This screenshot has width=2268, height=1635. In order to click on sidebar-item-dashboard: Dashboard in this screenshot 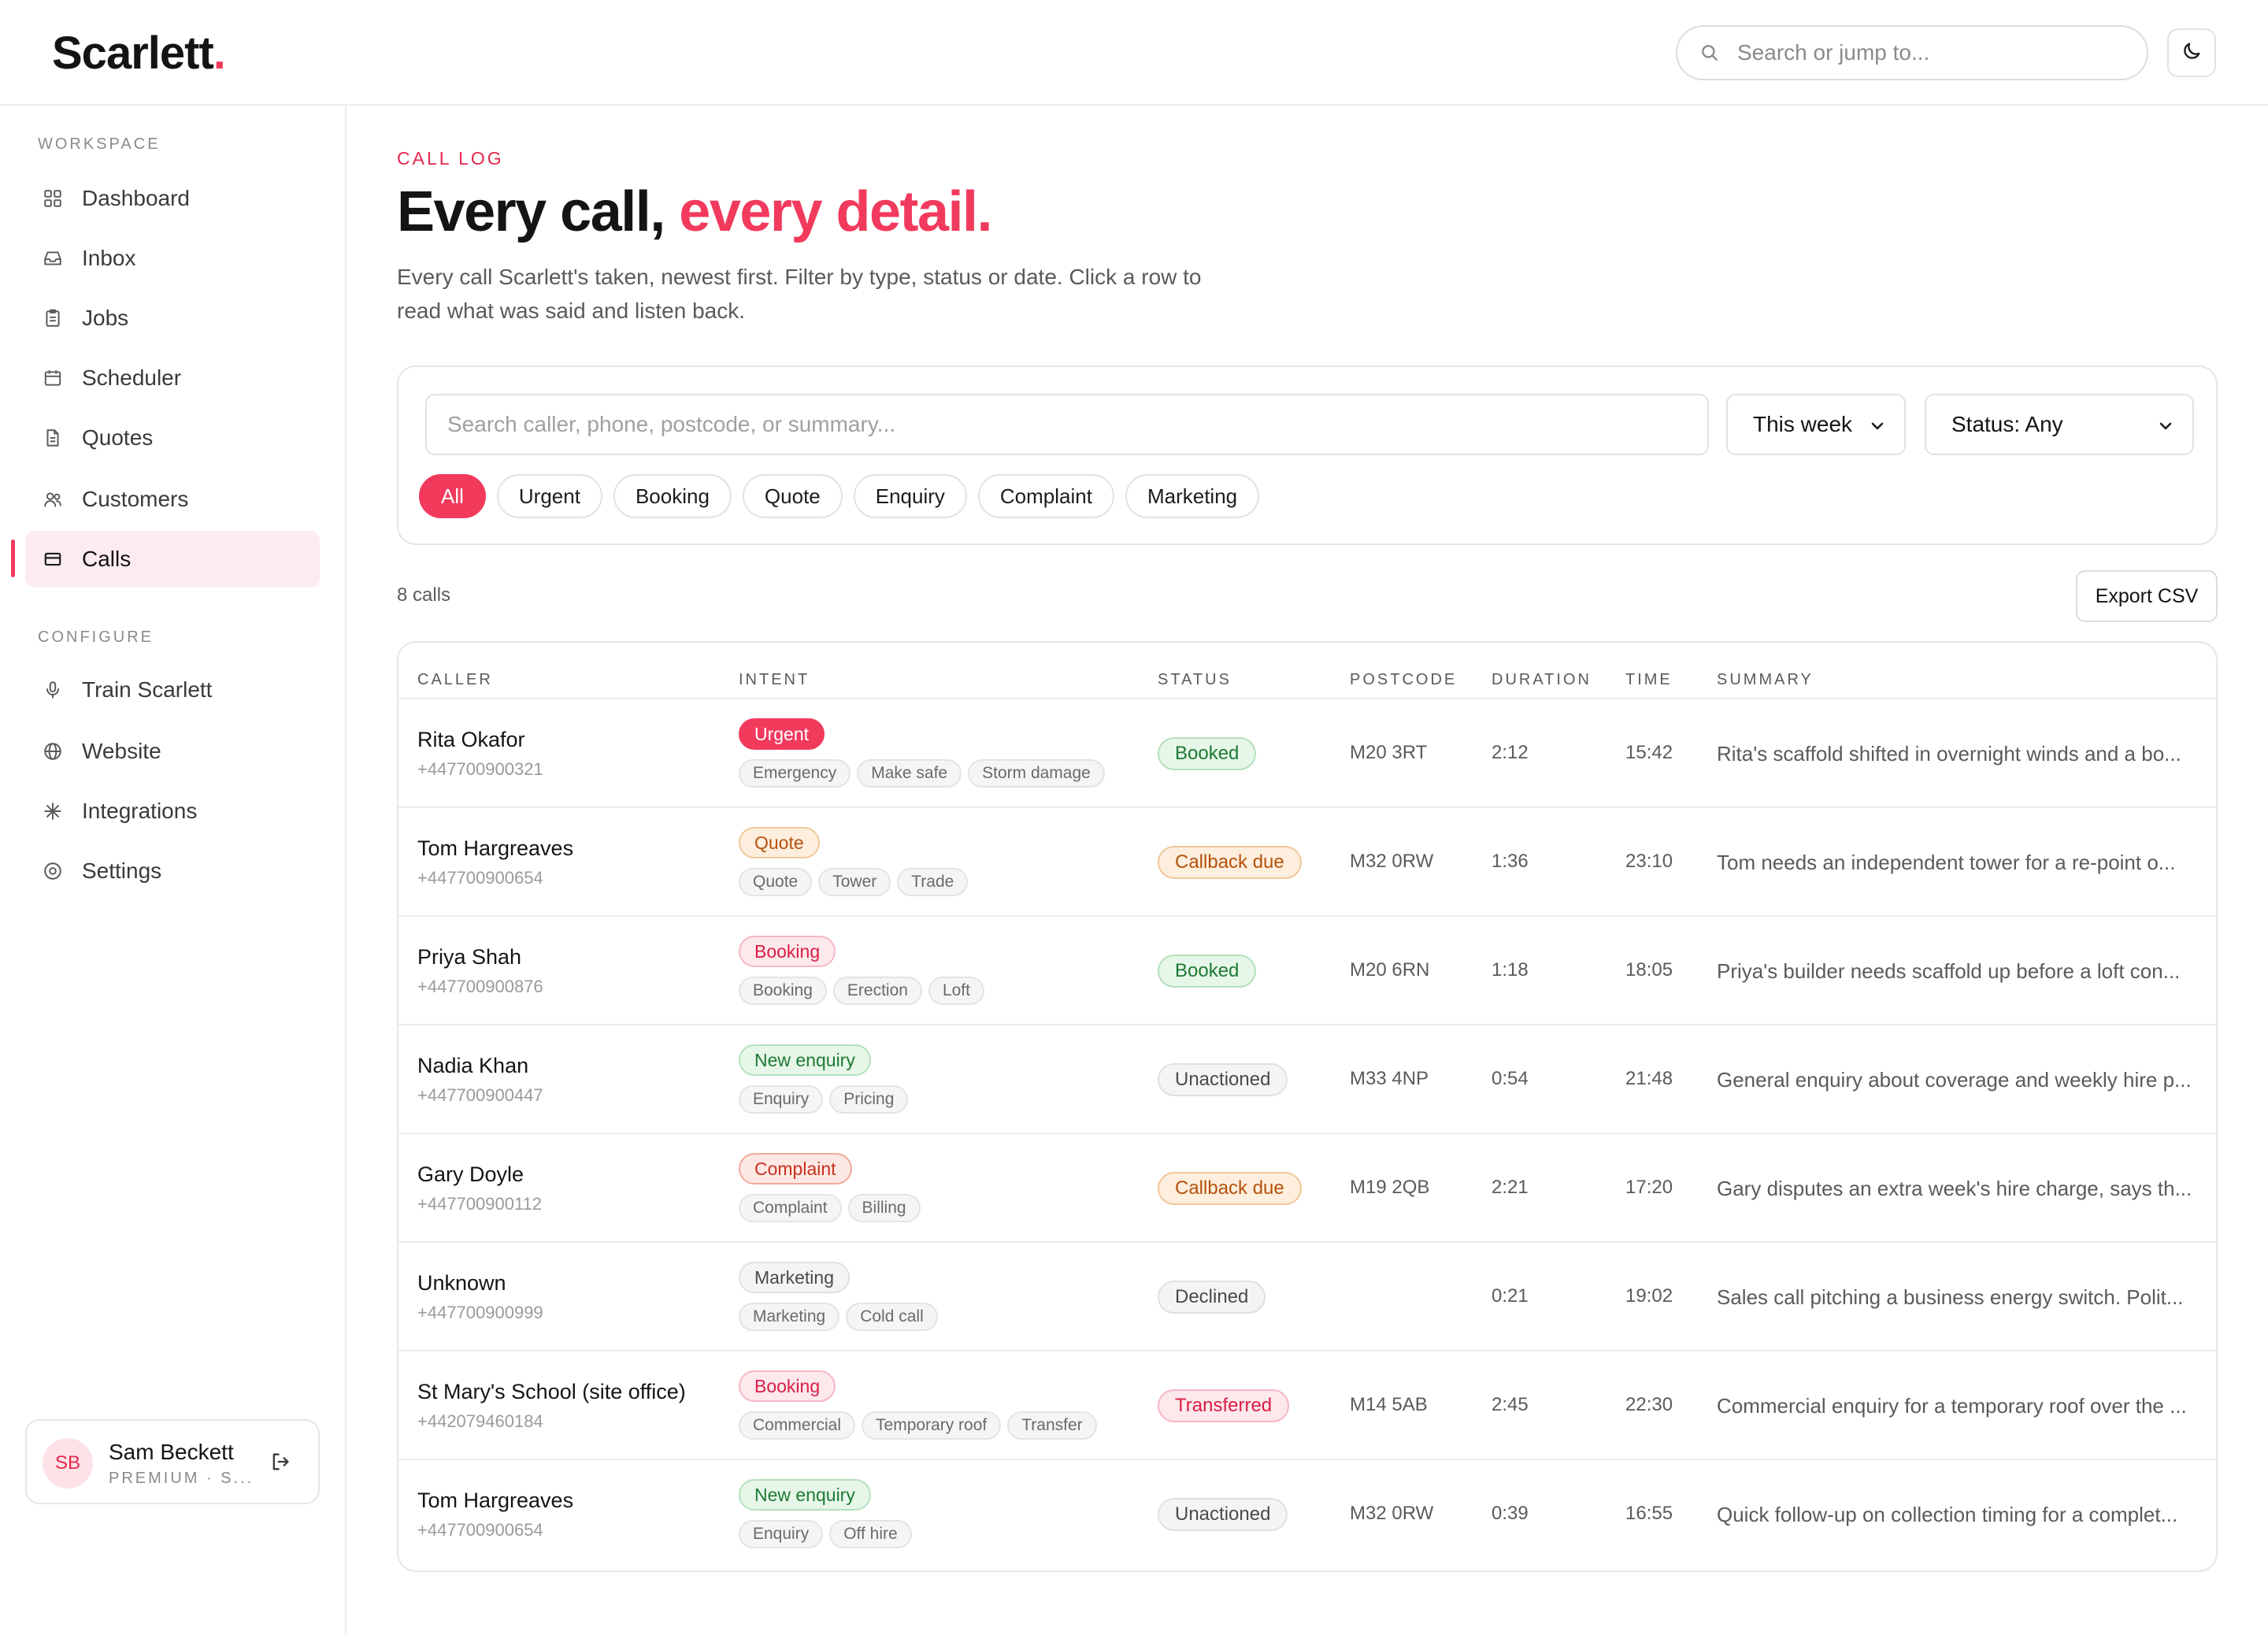, I will do `click(172, 198)`.